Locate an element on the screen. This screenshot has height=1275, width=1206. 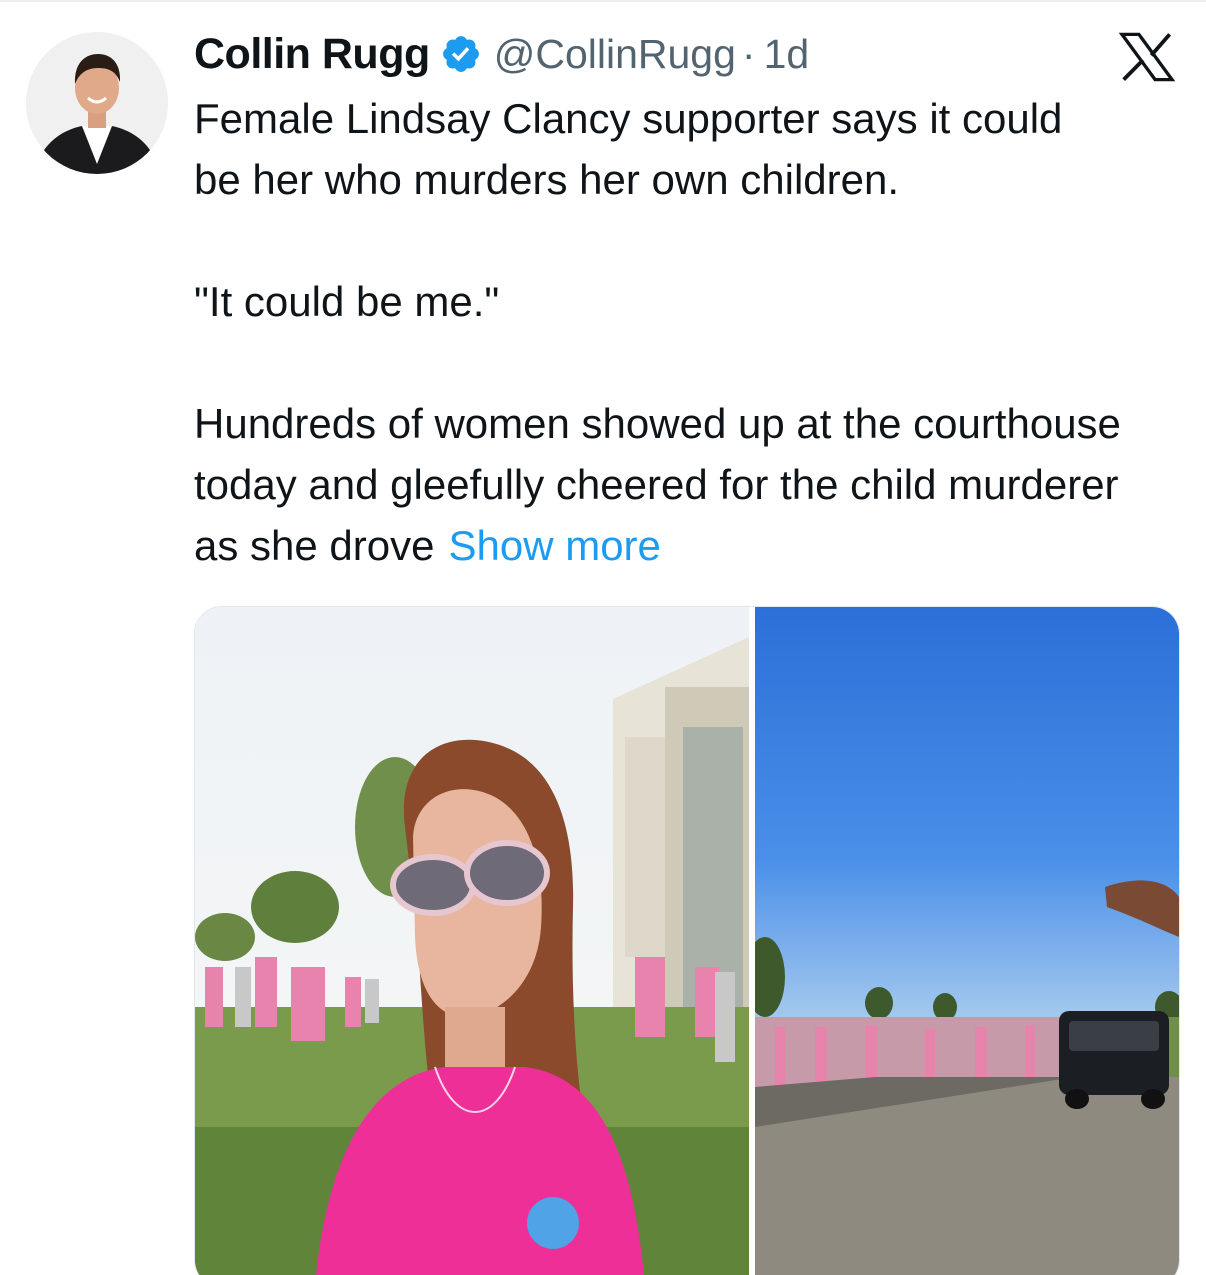
author-name: Collin Rugg is located at coordinates (312, 54).